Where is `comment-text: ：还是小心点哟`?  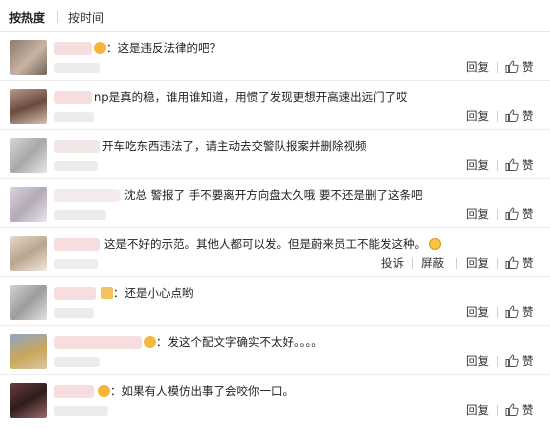 comment-text: ：还是小心点哟 is located at coordinates (147, 293).